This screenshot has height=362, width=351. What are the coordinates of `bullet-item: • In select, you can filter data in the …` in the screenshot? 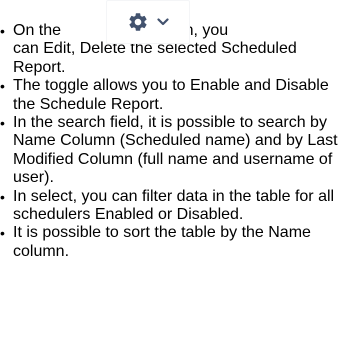 It's located at (175, 206).